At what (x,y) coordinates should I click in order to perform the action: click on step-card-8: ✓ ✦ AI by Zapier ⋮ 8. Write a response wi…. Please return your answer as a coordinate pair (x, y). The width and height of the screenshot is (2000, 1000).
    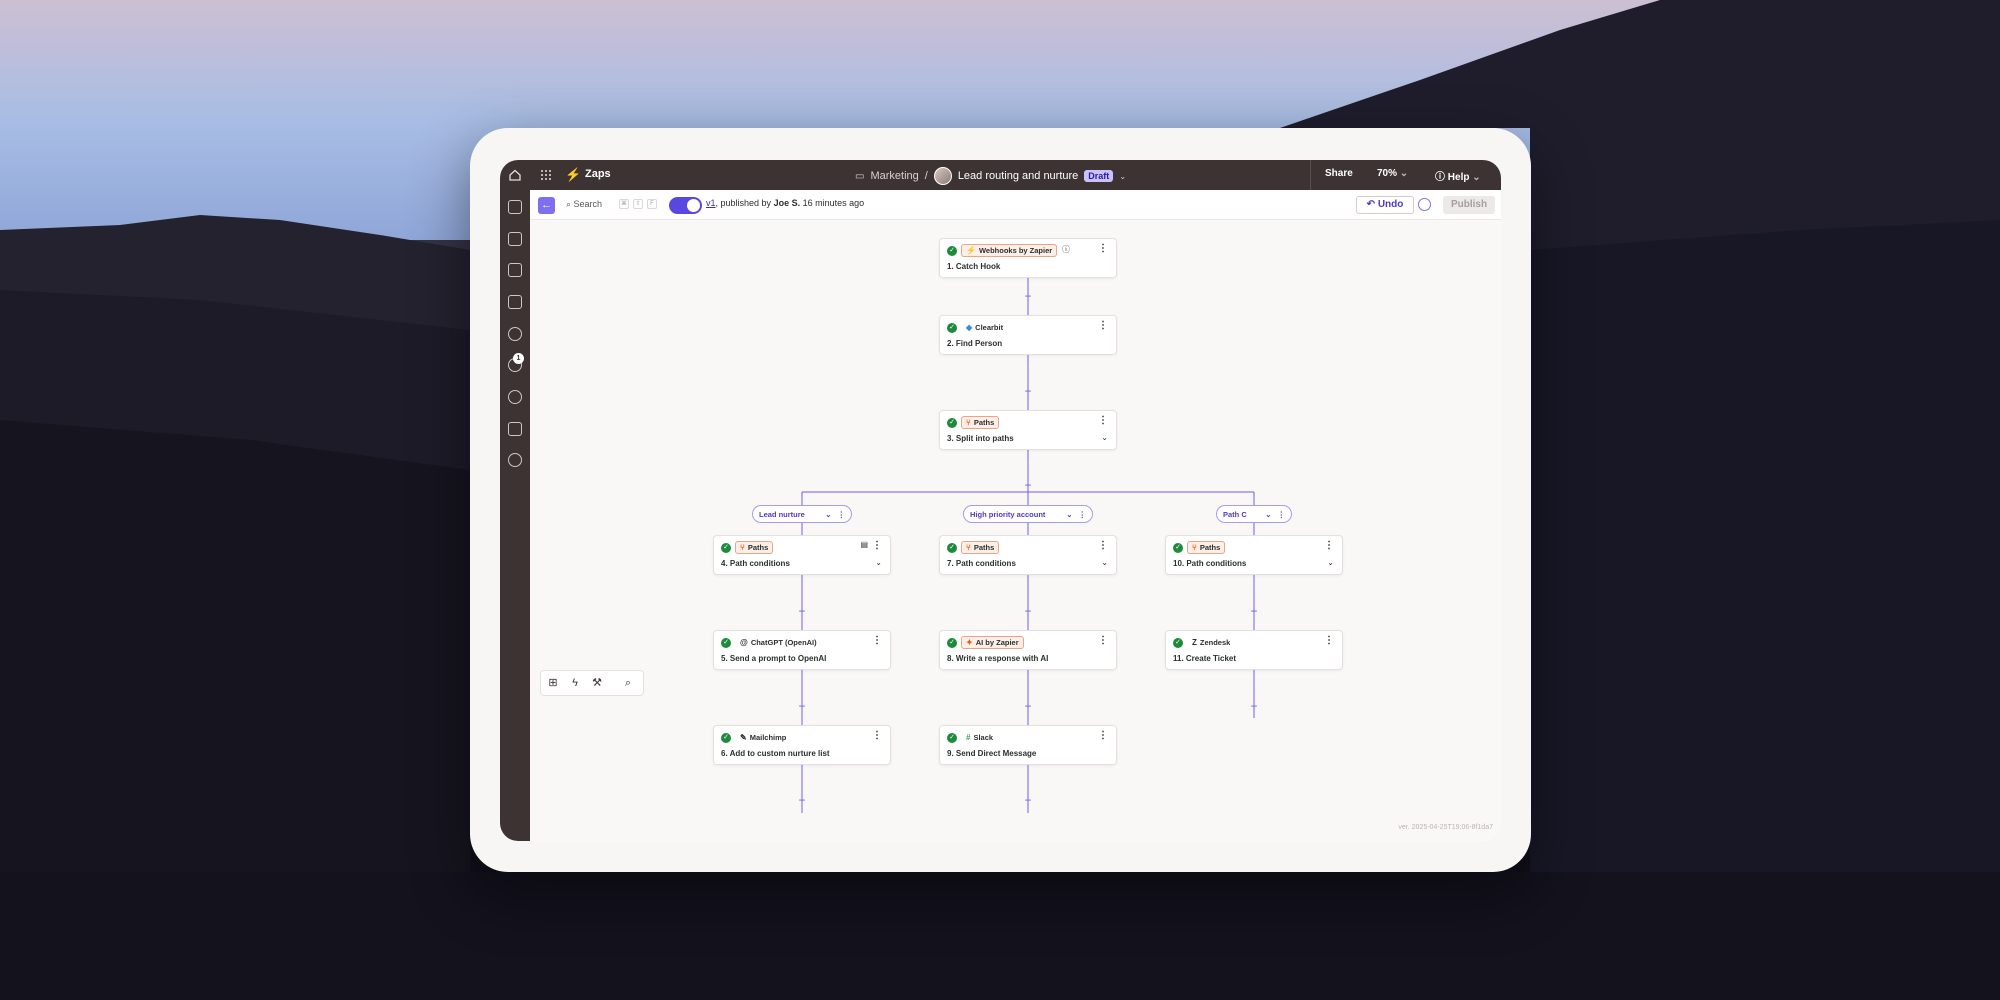
    Looking at the image, I should click on (1028, 650).